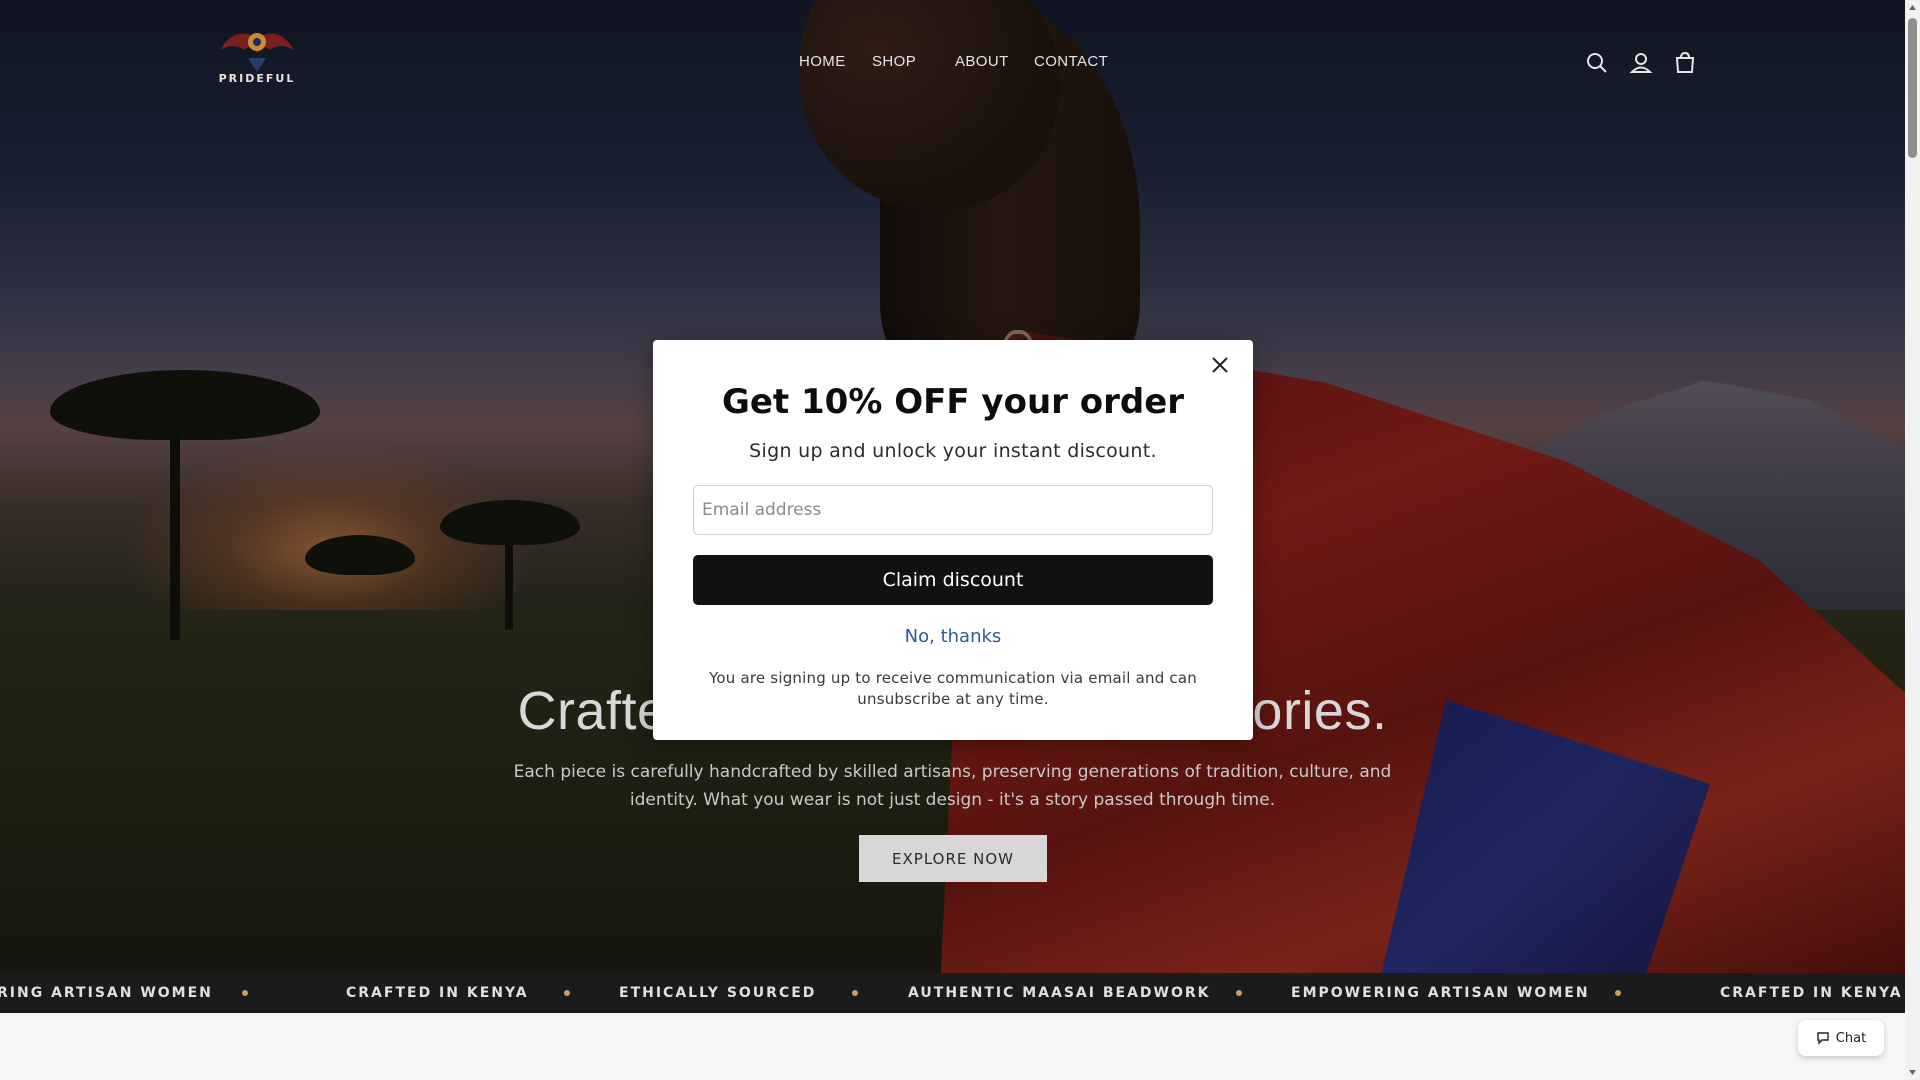  What do you see at coordinates (257, 52) in the screenshot?
I see `logo-emblem-icon` at bounding box center [257, 52].